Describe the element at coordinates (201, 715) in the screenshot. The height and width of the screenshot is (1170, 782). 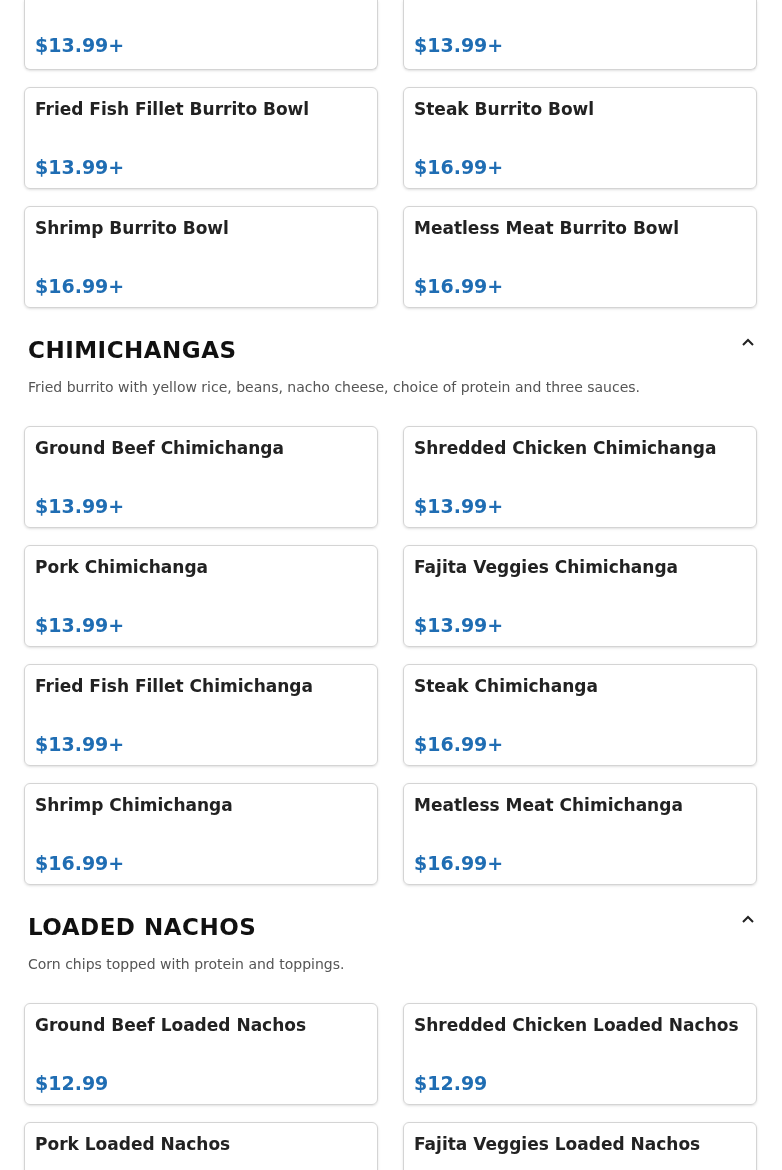
I see `menu-item-card: Fried Fish Fillet Chimichanga $13.99+` at that location.